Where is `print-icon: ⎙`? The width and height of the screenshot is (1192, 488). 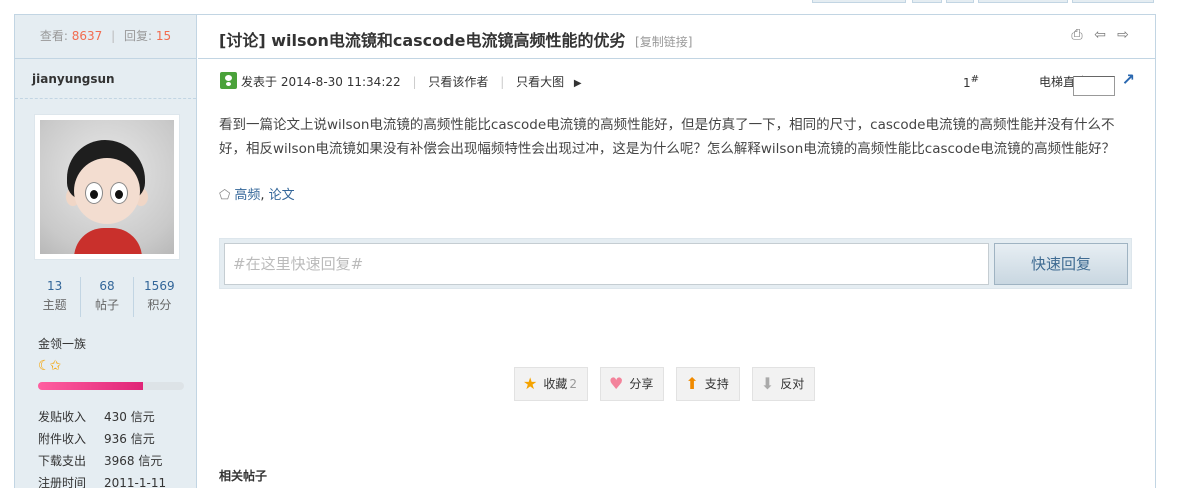 print-icon: ⎙ is located at coordinates (1077, 35).